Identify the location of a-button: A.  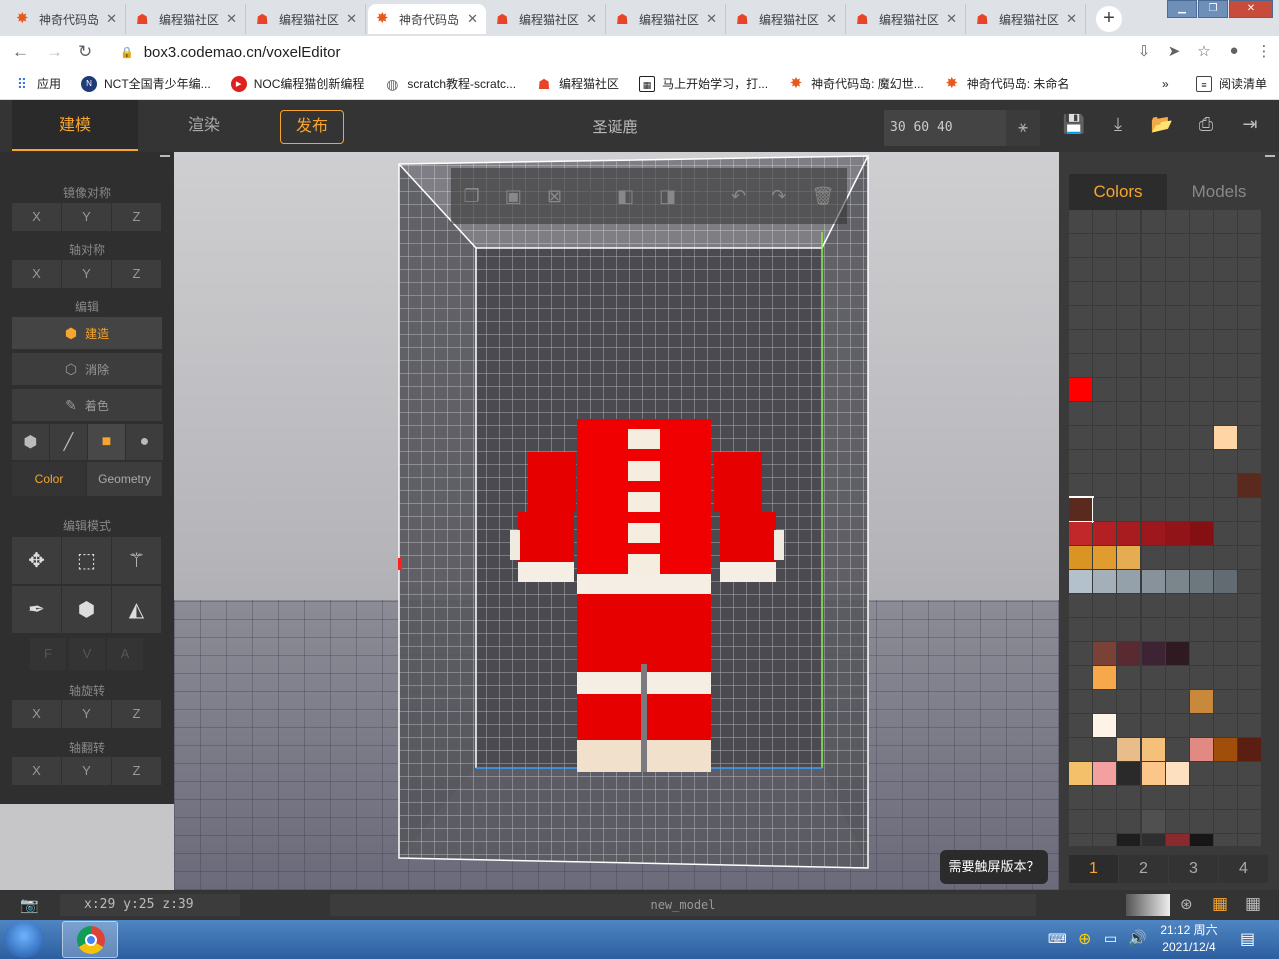
(125, 654).